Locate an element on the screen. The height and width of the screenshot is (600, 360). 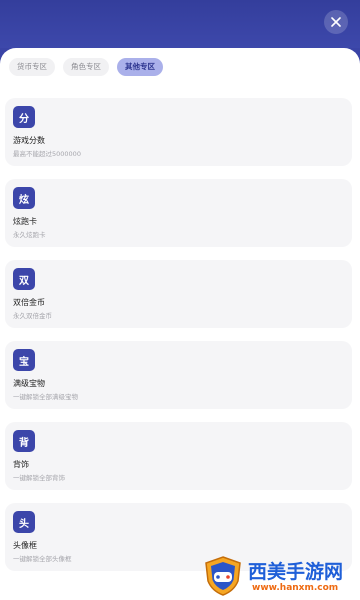
double-coins-icon: 双 is located at coordinates (24, 279).